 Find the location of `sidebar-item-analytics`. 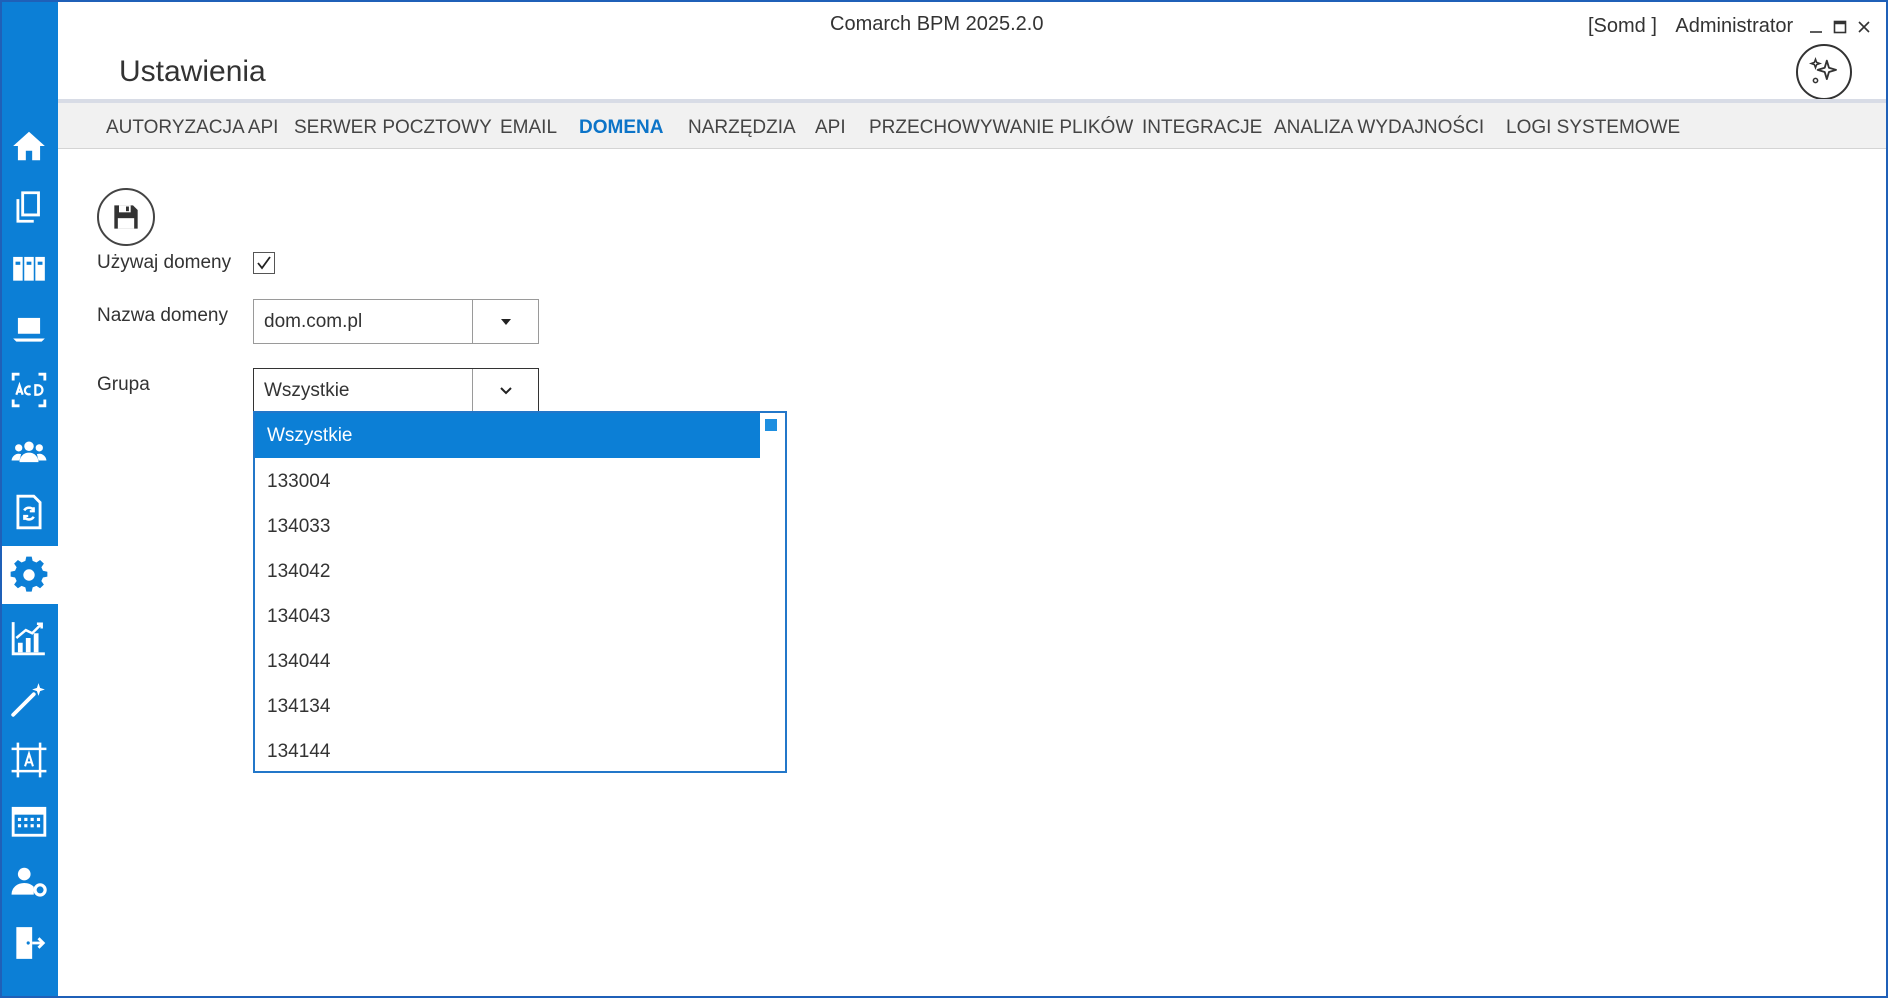

sidebar-item-analytics is located at coordinates (29, 638).